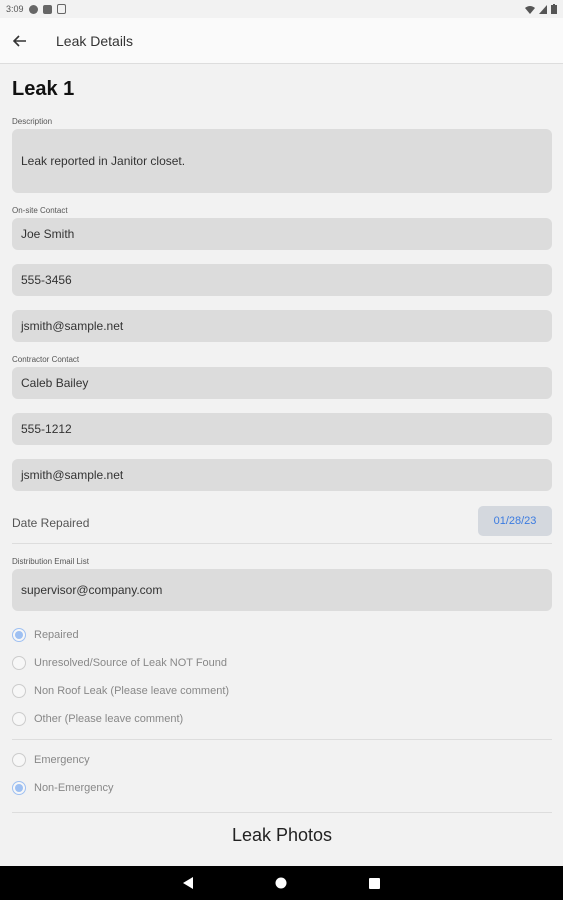 Image resolution: width=563 pixels, height=900 pixels. Describe the element at coordinates (62, 760) in the screenshot. I see `radio-label: Emergency` at that location.